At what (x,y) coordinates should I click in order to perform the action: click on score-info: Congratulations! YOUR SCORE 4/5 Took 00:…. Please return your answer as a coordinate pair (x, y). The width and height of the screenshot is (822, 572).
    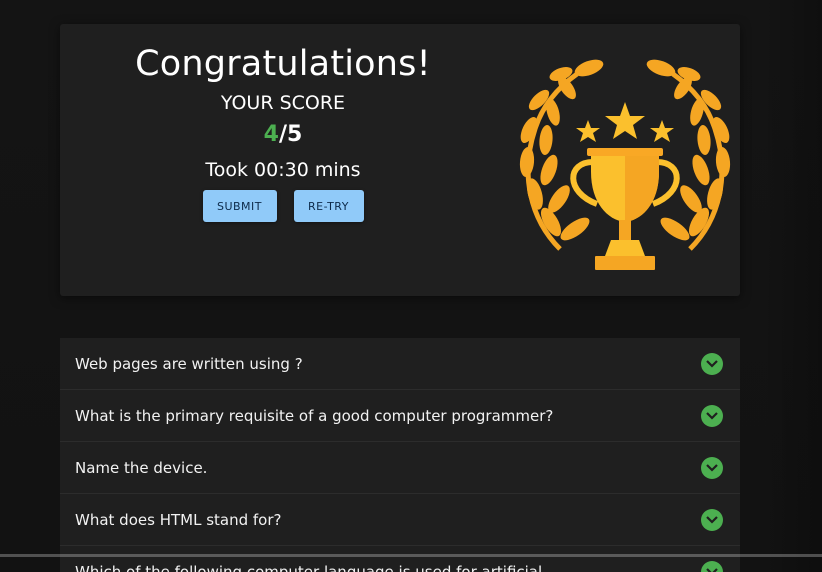
    Looking at the image, I should click on (283, 132).